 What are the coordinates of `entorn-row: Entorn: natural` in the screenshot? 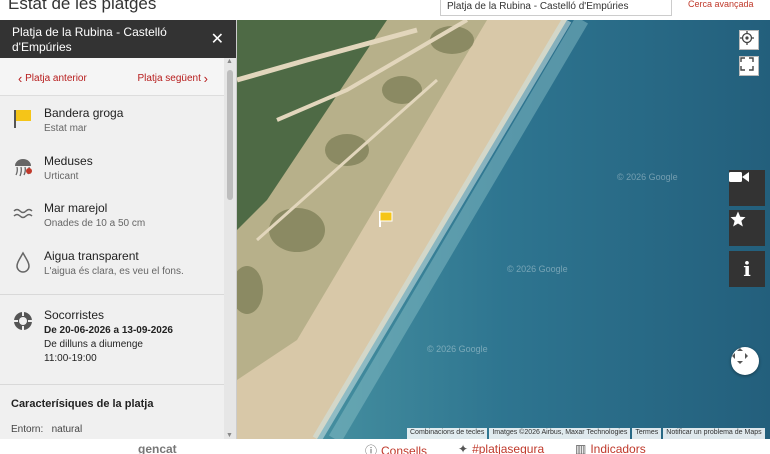 It's located at (46, 429).